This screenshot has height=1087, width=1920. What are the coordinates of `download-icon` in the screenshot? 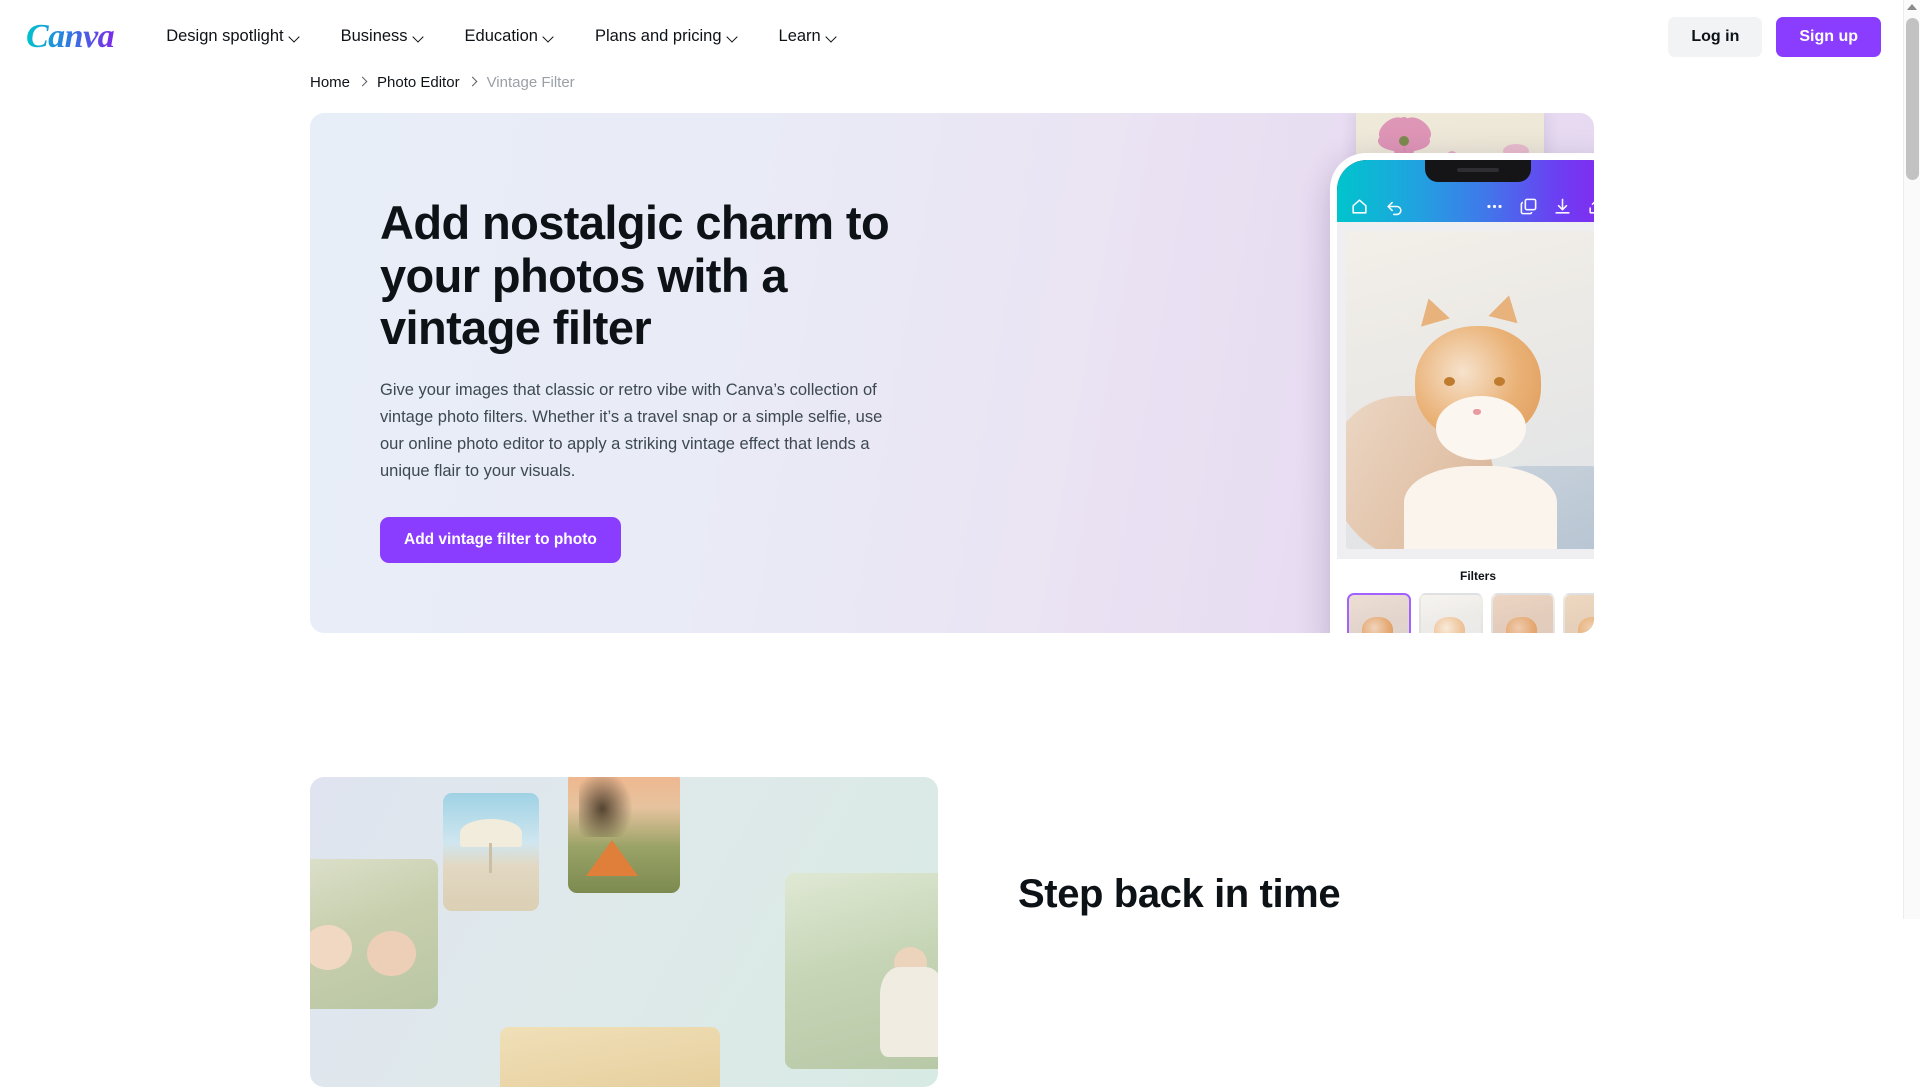 It's located at (1562, 206).